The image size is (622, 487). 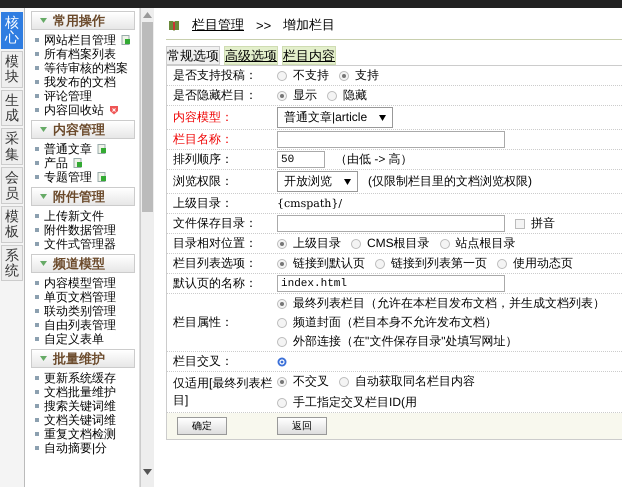 What do you see at coordinates (203, 181) in the screenshot?
I see `field-label: 浏览权限：` at bounding box center [203, 181].